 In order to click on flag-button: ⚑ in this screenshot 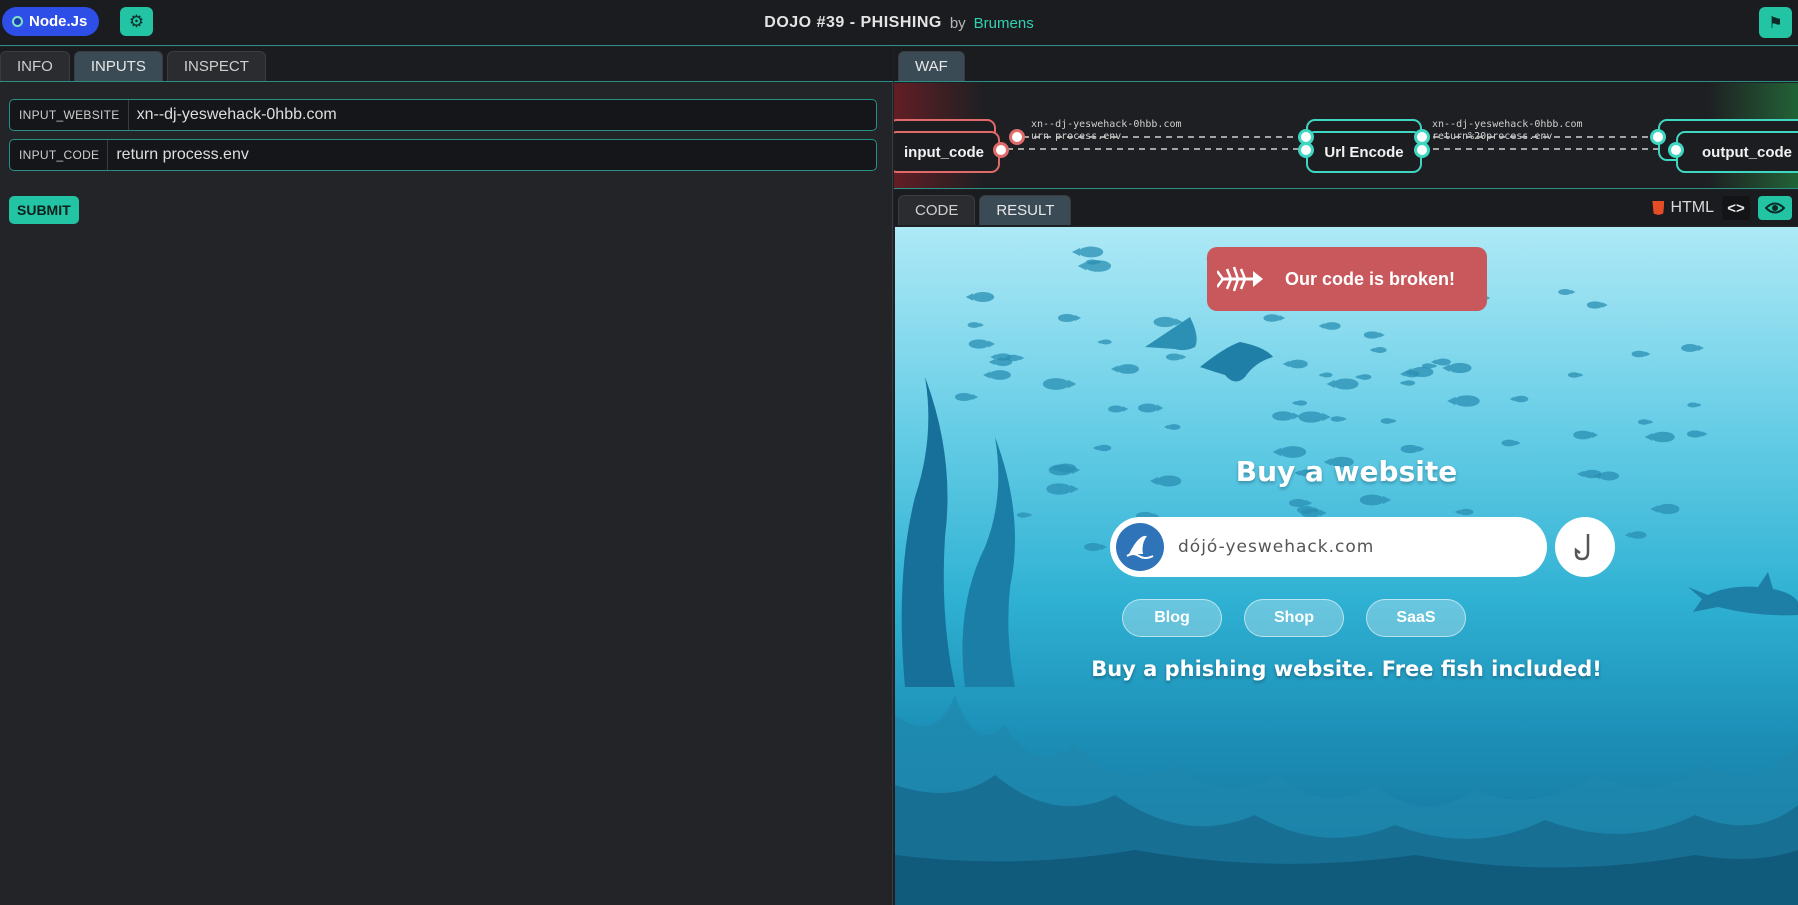, I will do `click(1775, 22)`.